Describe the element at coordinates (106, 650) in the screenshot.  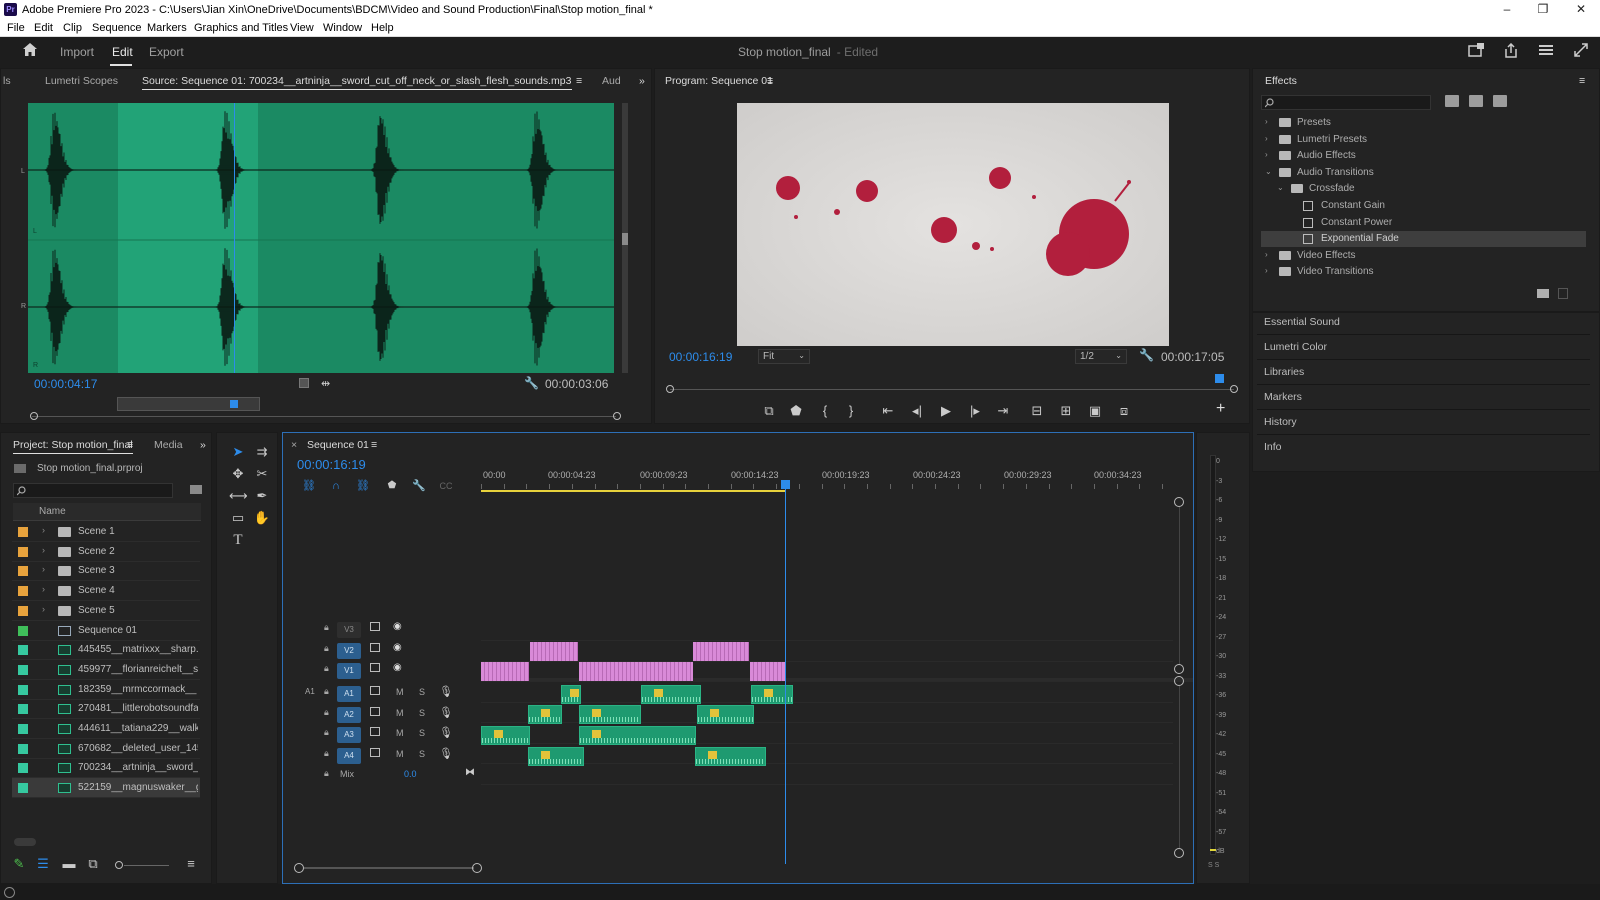
I see `project-item-row: 445455__matrixxx__sharp.` at that location.